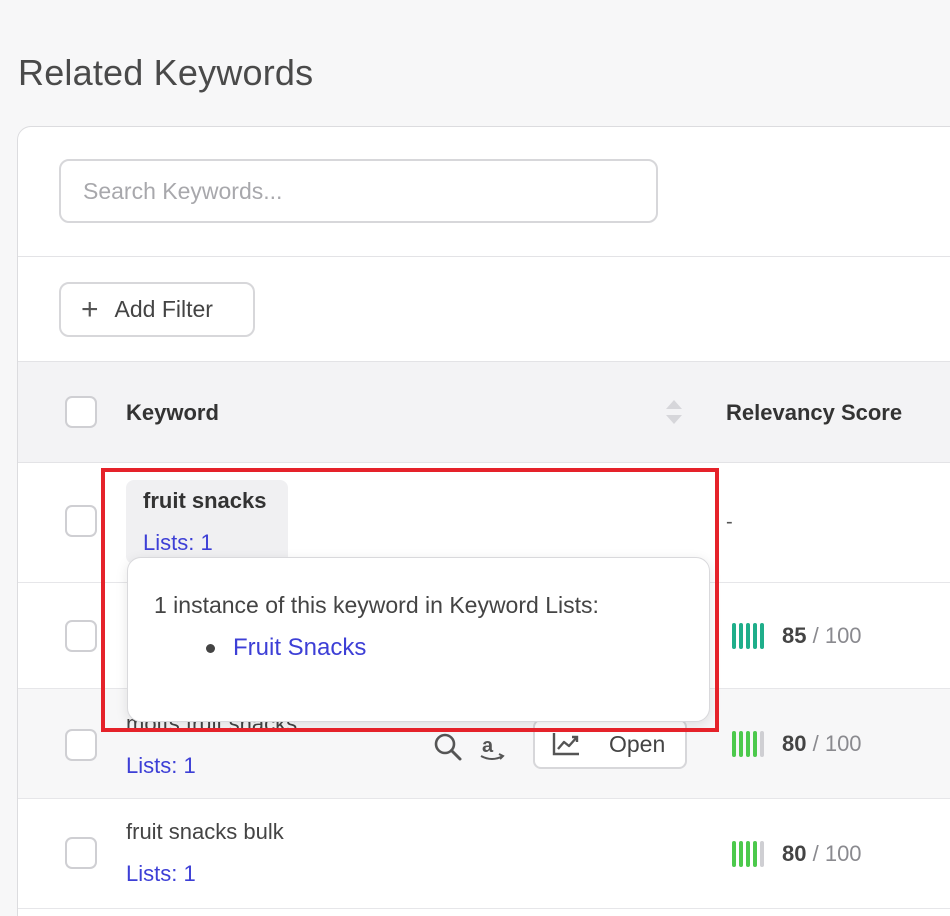 The image size is (950, 916). I want to click on bullet-icon, so click(210, 648).